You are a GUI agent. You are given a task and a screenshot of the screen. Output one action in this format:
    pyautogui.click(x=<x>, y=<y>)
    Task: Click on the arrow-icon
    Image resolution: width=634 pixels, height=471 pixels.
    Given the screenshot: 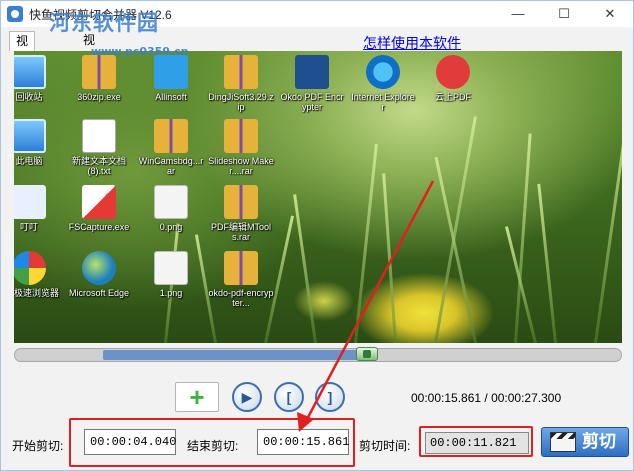 What is the action you would take?
    pyautogui.click(x=171, y=72)
    